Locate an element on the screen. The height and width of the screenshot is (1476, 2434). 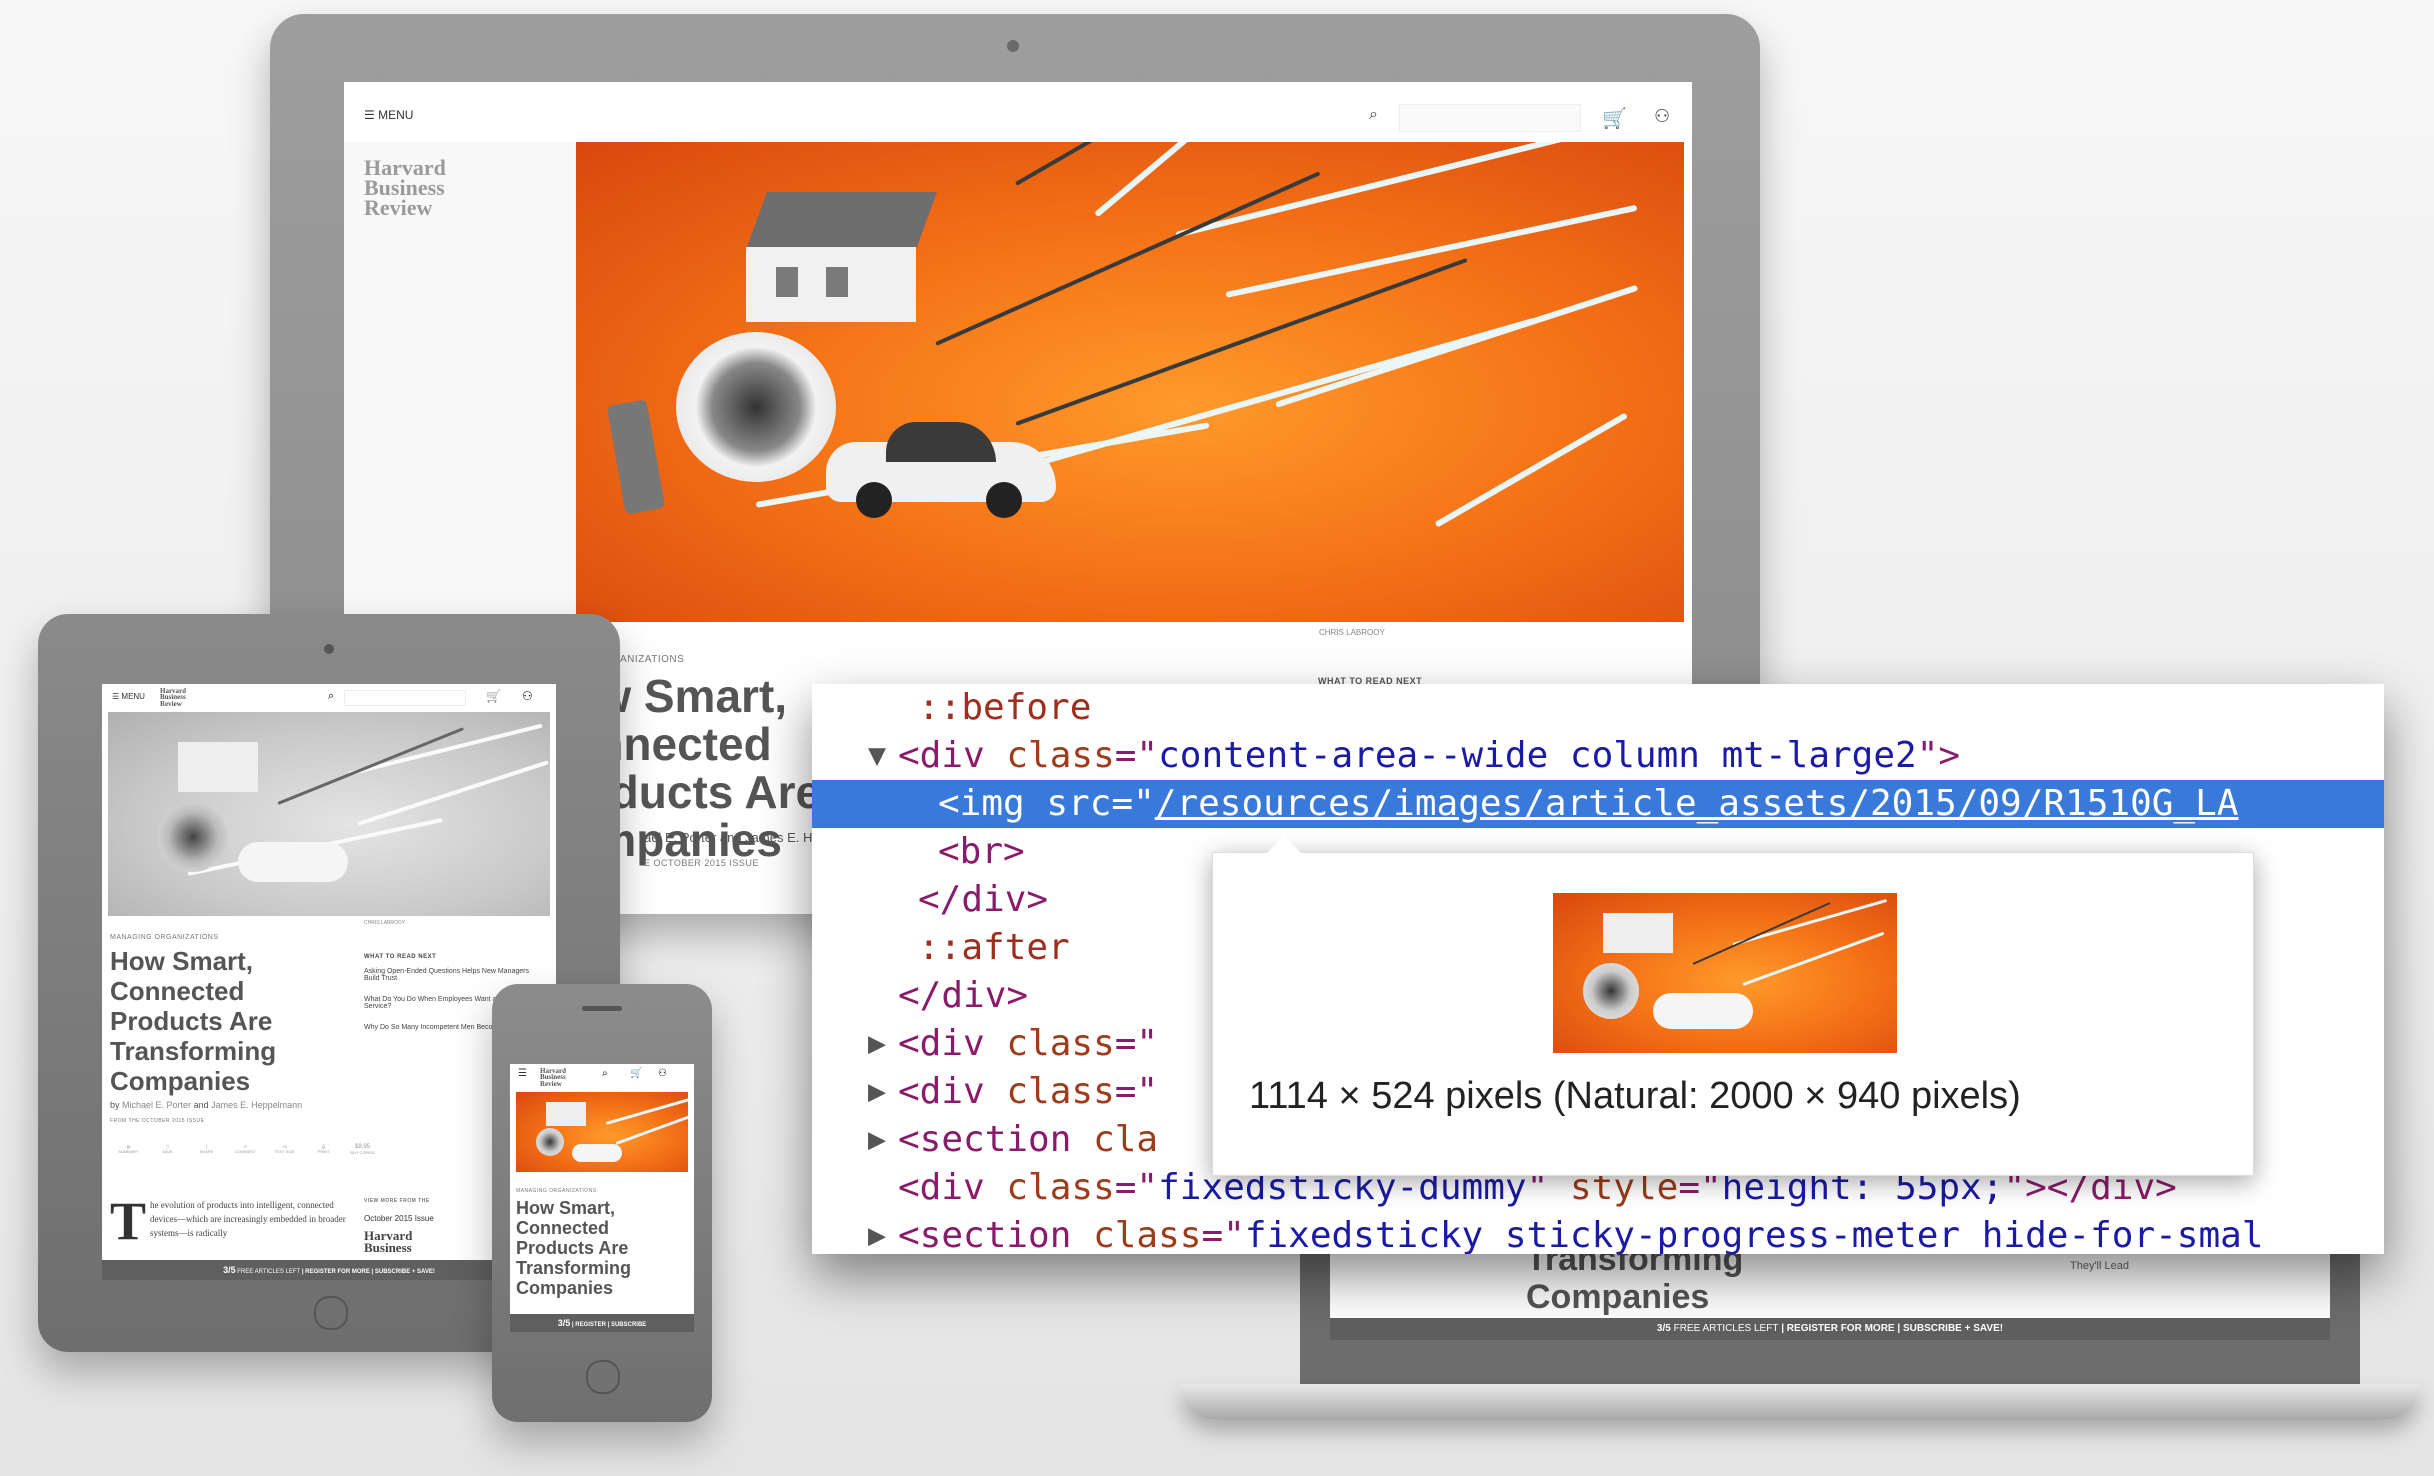
tablet-search-icon: ⌕ is located at coordinates (331, 696).